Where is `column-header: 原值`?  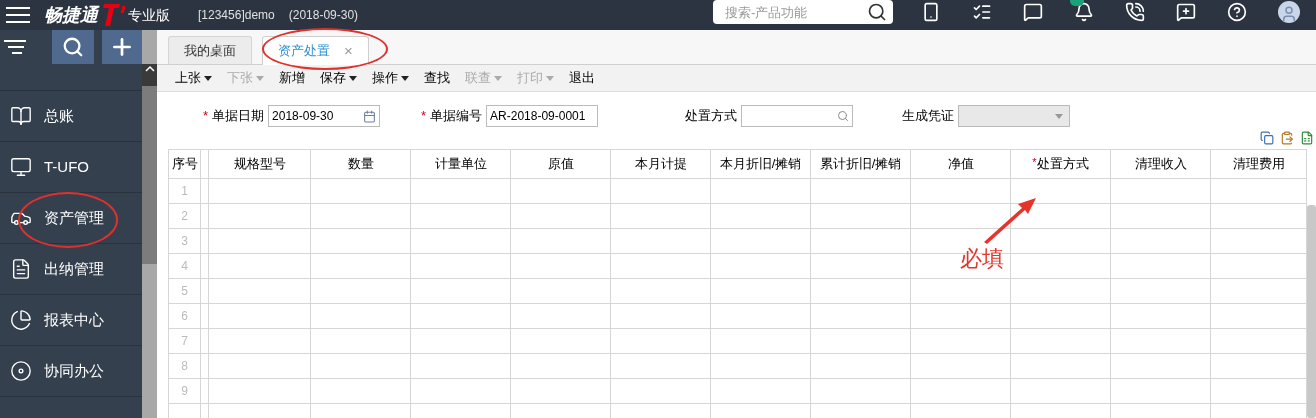 column-header: 原值 is located at coordinates (560, 164).